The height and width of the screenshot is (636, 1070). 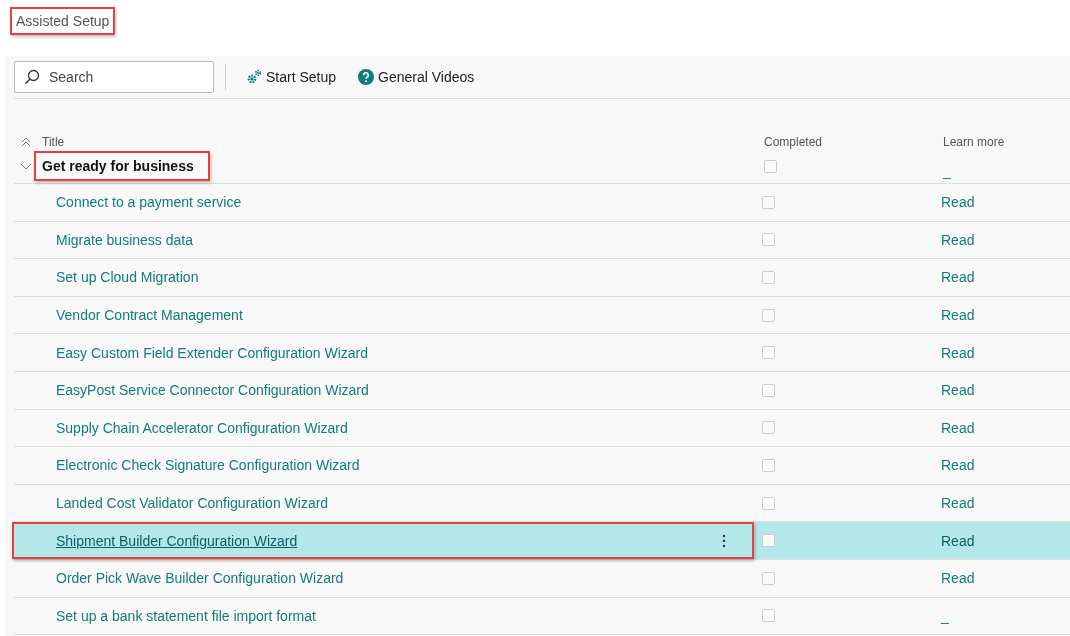 What do you see at coordinates (542, 541) in the screenshot?
I see `table-row: Shipment Builder Configuration Wizard Read` at bounding box center [542, 541].